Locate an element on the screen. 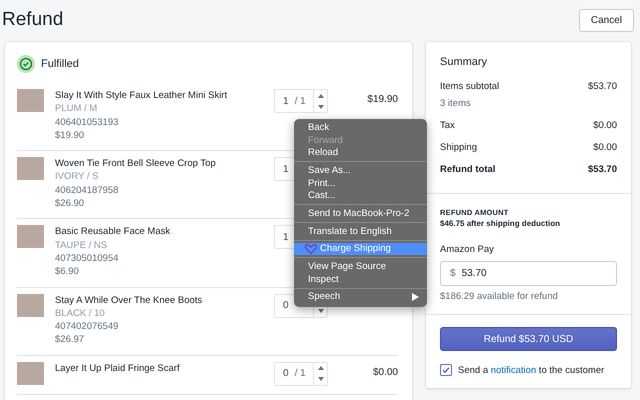 Image resolution: width=640 pixels, height=400 pixels. unit-price: $26.97 is located at coordinates (70, 340).